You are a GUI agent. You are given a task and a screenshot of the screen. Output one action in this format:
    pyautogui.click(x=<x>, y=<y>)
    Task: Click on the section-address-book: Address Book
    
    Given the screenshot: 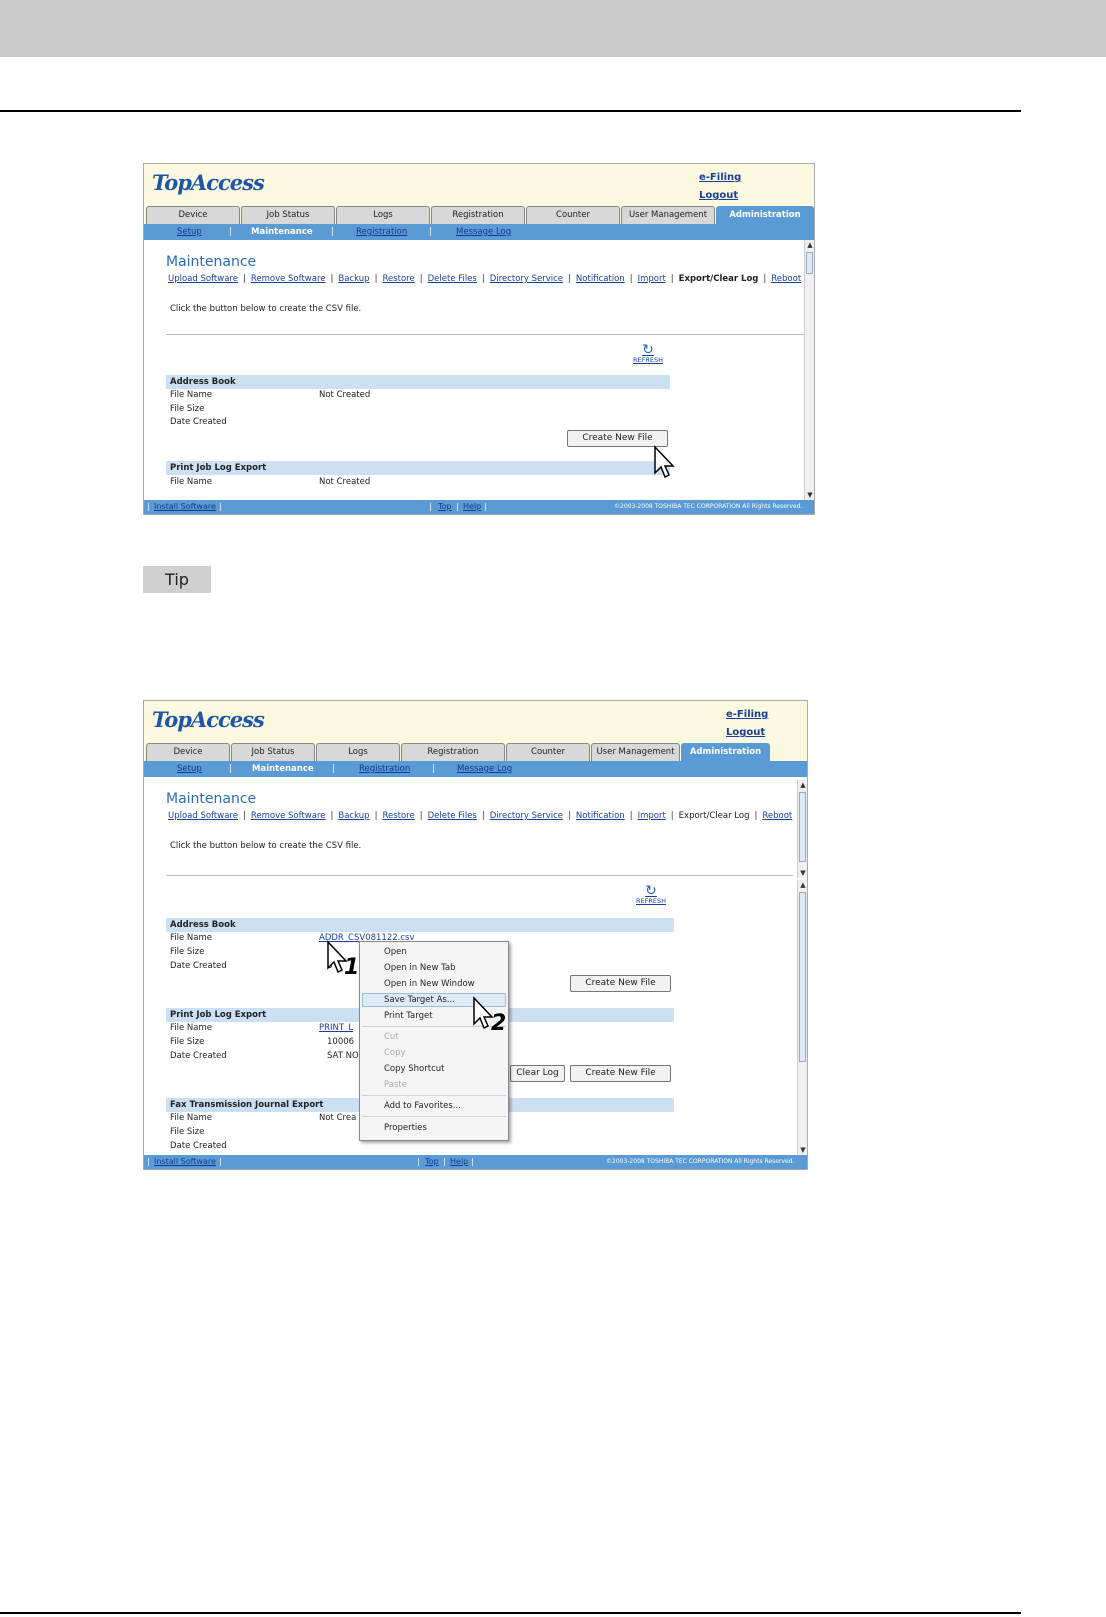 What is the action you would take?
    pyautogui.click(x=420, y=925)
    